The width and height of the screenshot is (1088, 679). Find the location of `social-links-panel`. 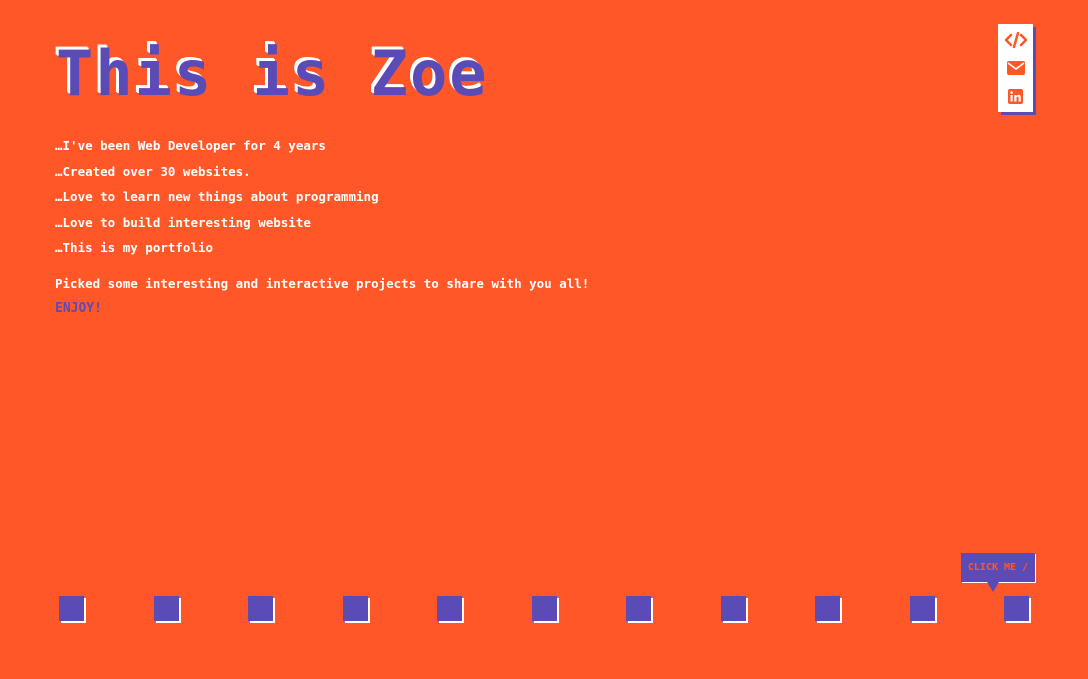

social-links-panel is located at coordinates (1015, 68).